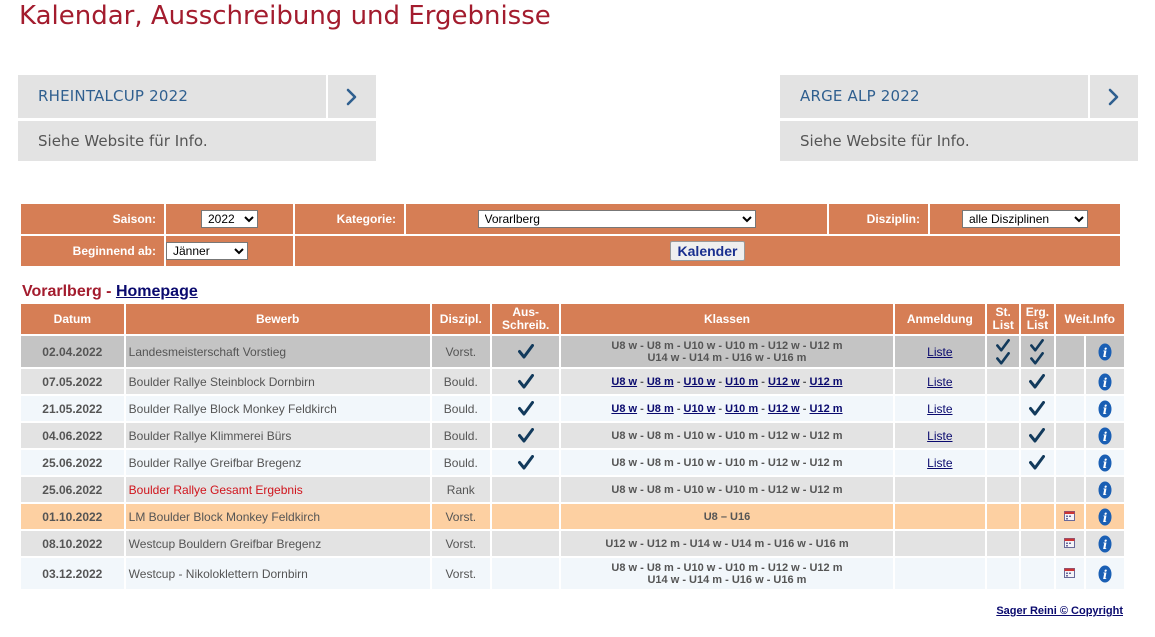 The height and width of the screenshot is (637, 1155). What do you see at coordinates (1059, 611) in the screenshot?
I see `copyright-link: Sager Reini © Copyright` at bounding box center [1059, 611].